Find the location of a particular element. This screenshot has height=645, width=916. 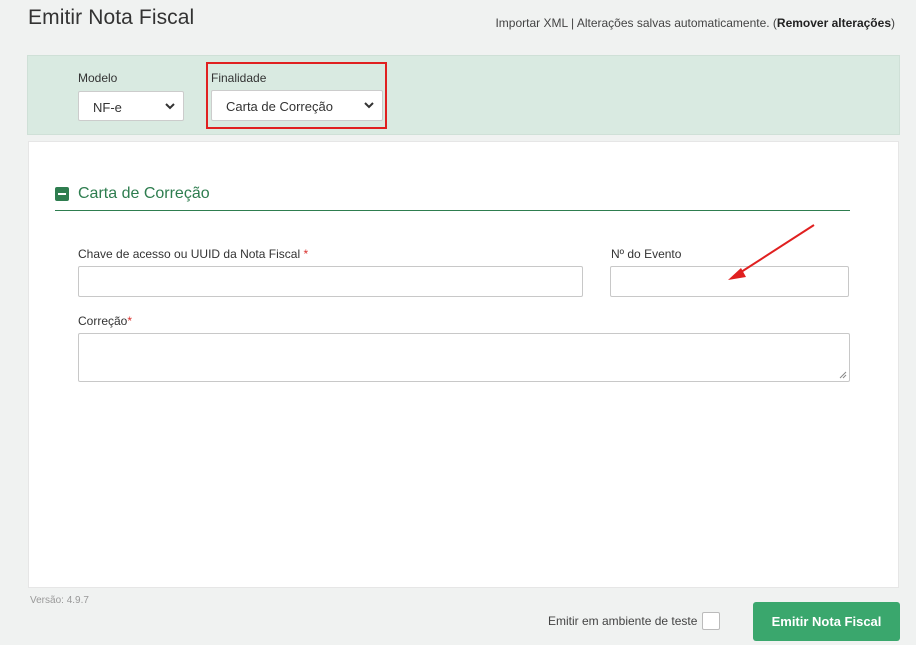

section-divider is located at coordinates (452, 210).